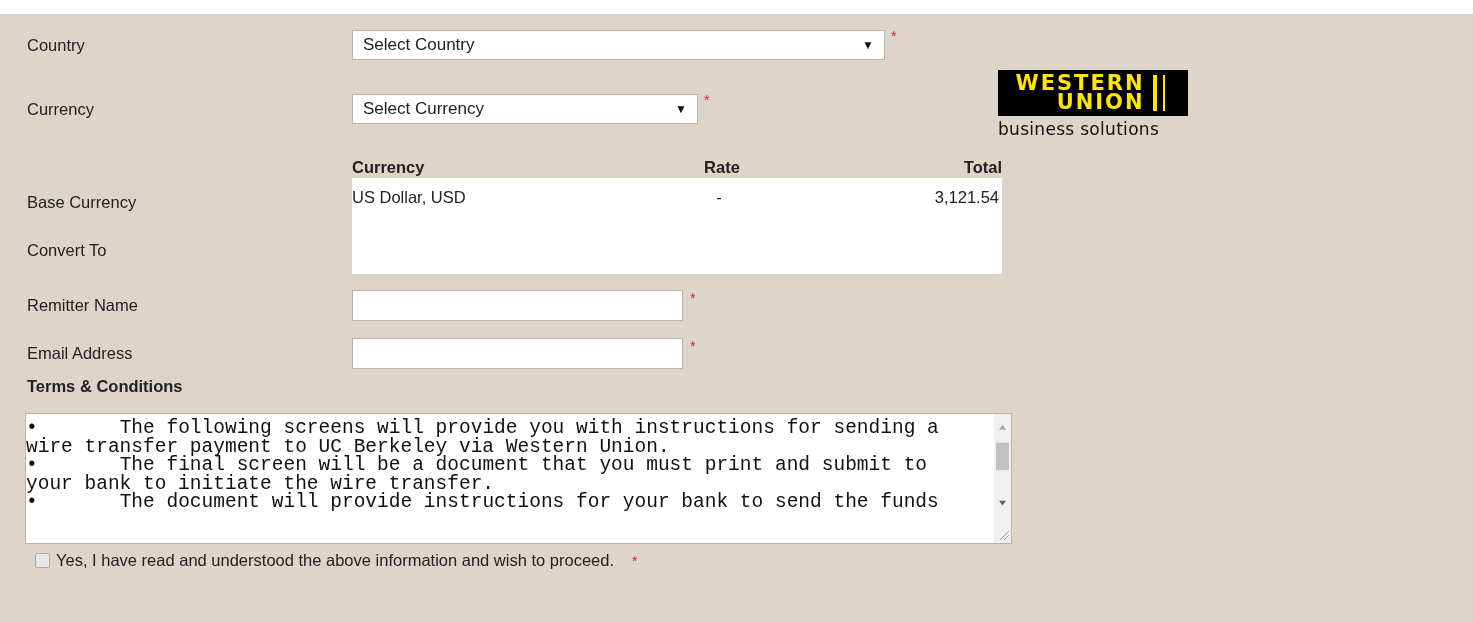  What do you see at coordinates (389, 167) in the screenshot?
I see `column-header: Currency` at bounding box center [389, 167].